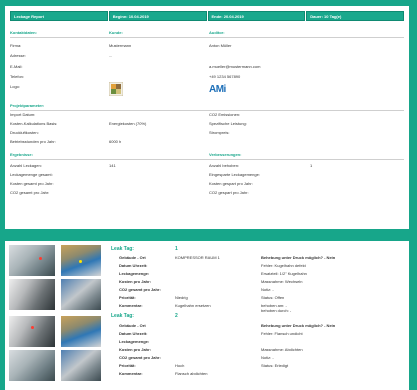  Describe the element at coordinates (24, 132) in the screenshot. I see `project-label: Druckluftkosten:` at that location.